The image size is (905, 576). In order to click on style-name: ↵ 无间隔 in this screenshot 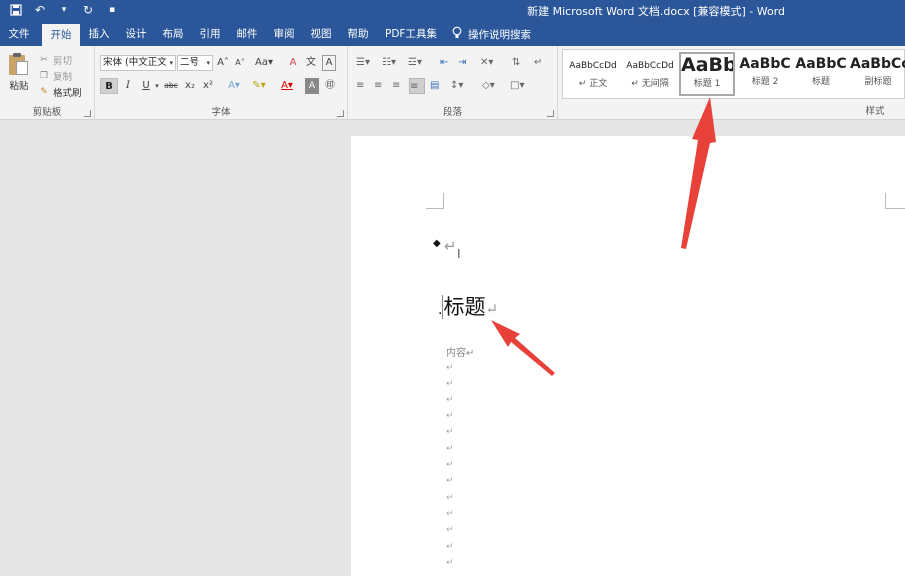, I will do `click(650, 84)`.